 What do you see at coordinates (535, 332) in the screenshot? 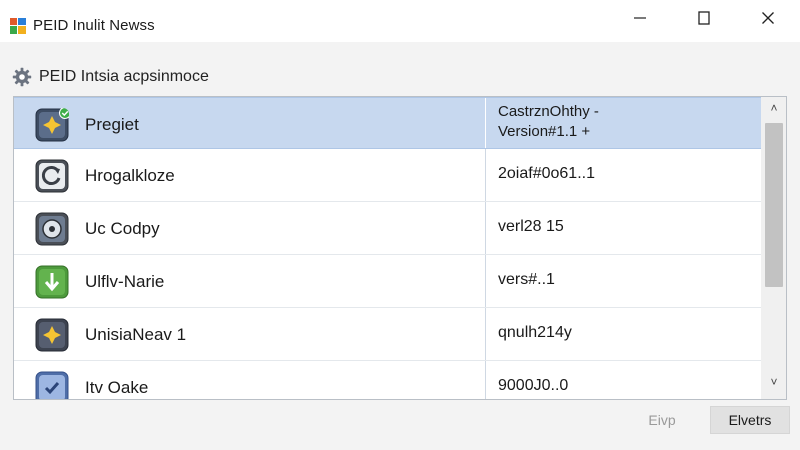
I see `plugin-version: qnulh214y` at bounding box center [535, 332].